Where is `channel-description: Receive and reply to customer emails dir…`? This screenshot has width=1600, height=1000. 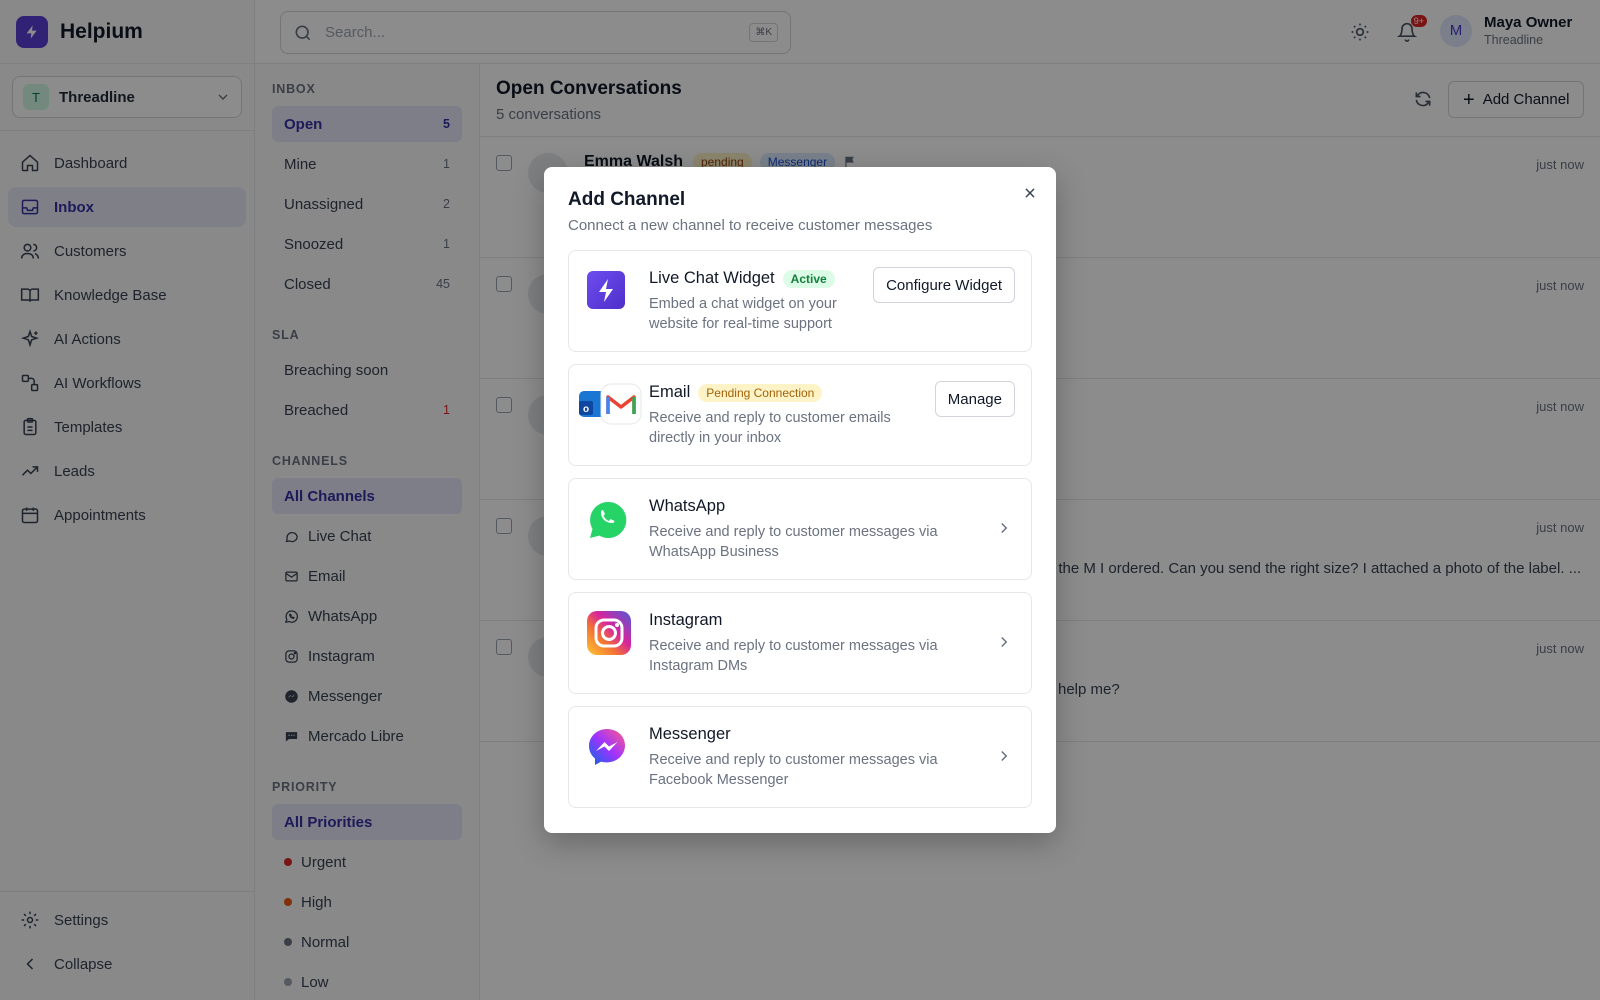
channel-description: Receive and reply to customer emails dir… is located at coordinates (770, 428).